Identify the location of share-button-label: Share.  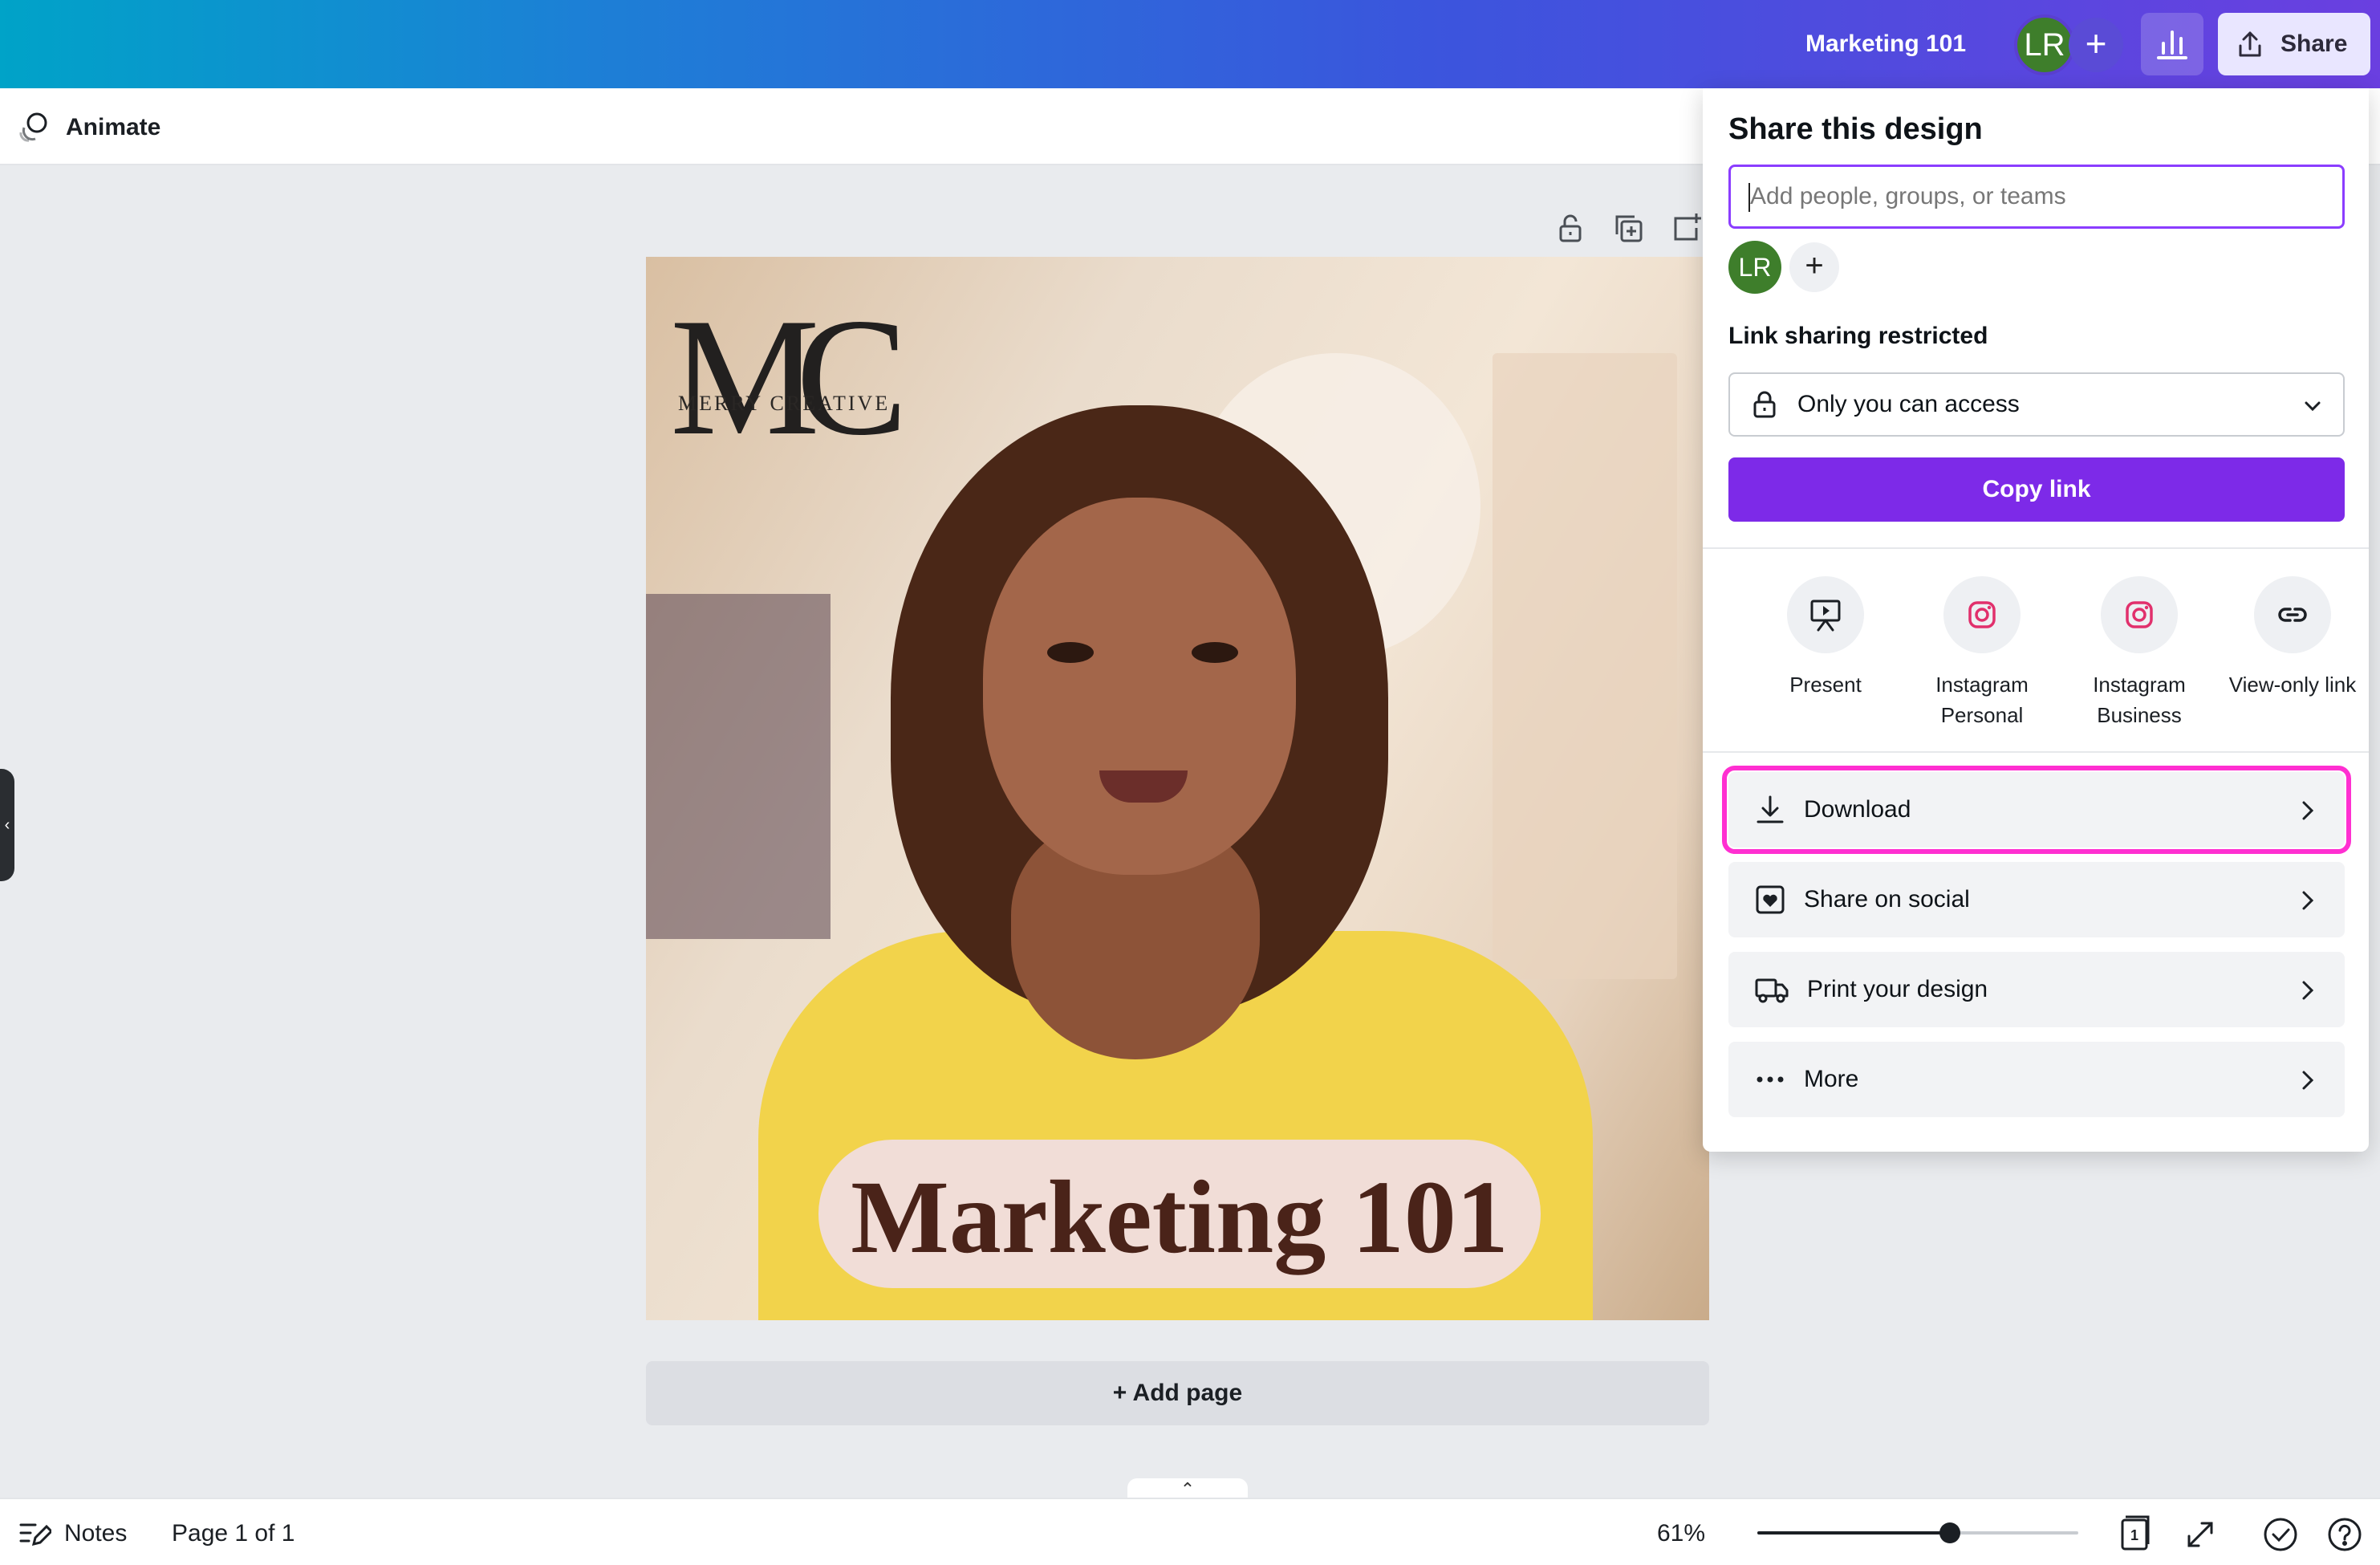
(2314, 43).